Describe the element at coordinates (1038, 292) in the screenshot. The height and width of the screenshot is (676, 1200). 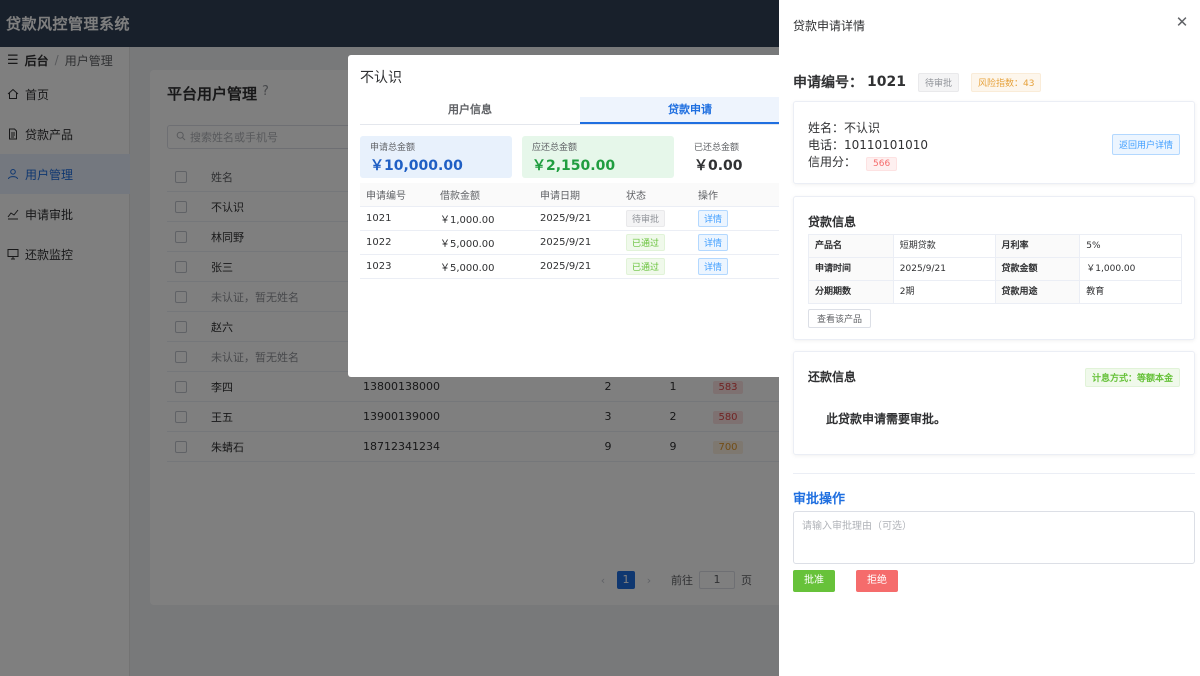
I see `field-label: 贷款用途` at that location.